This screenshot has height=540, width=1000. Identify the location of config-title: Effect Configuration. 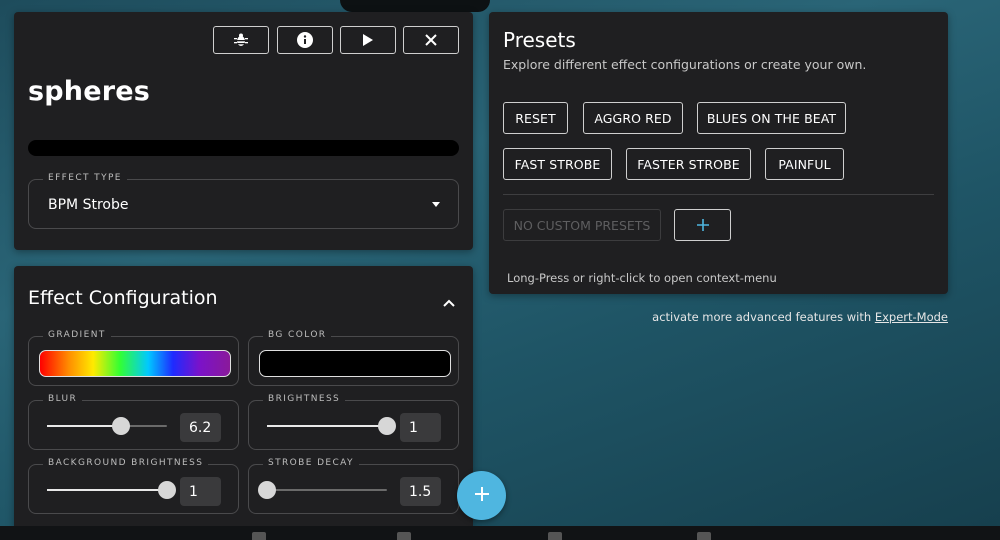
(123, 298).